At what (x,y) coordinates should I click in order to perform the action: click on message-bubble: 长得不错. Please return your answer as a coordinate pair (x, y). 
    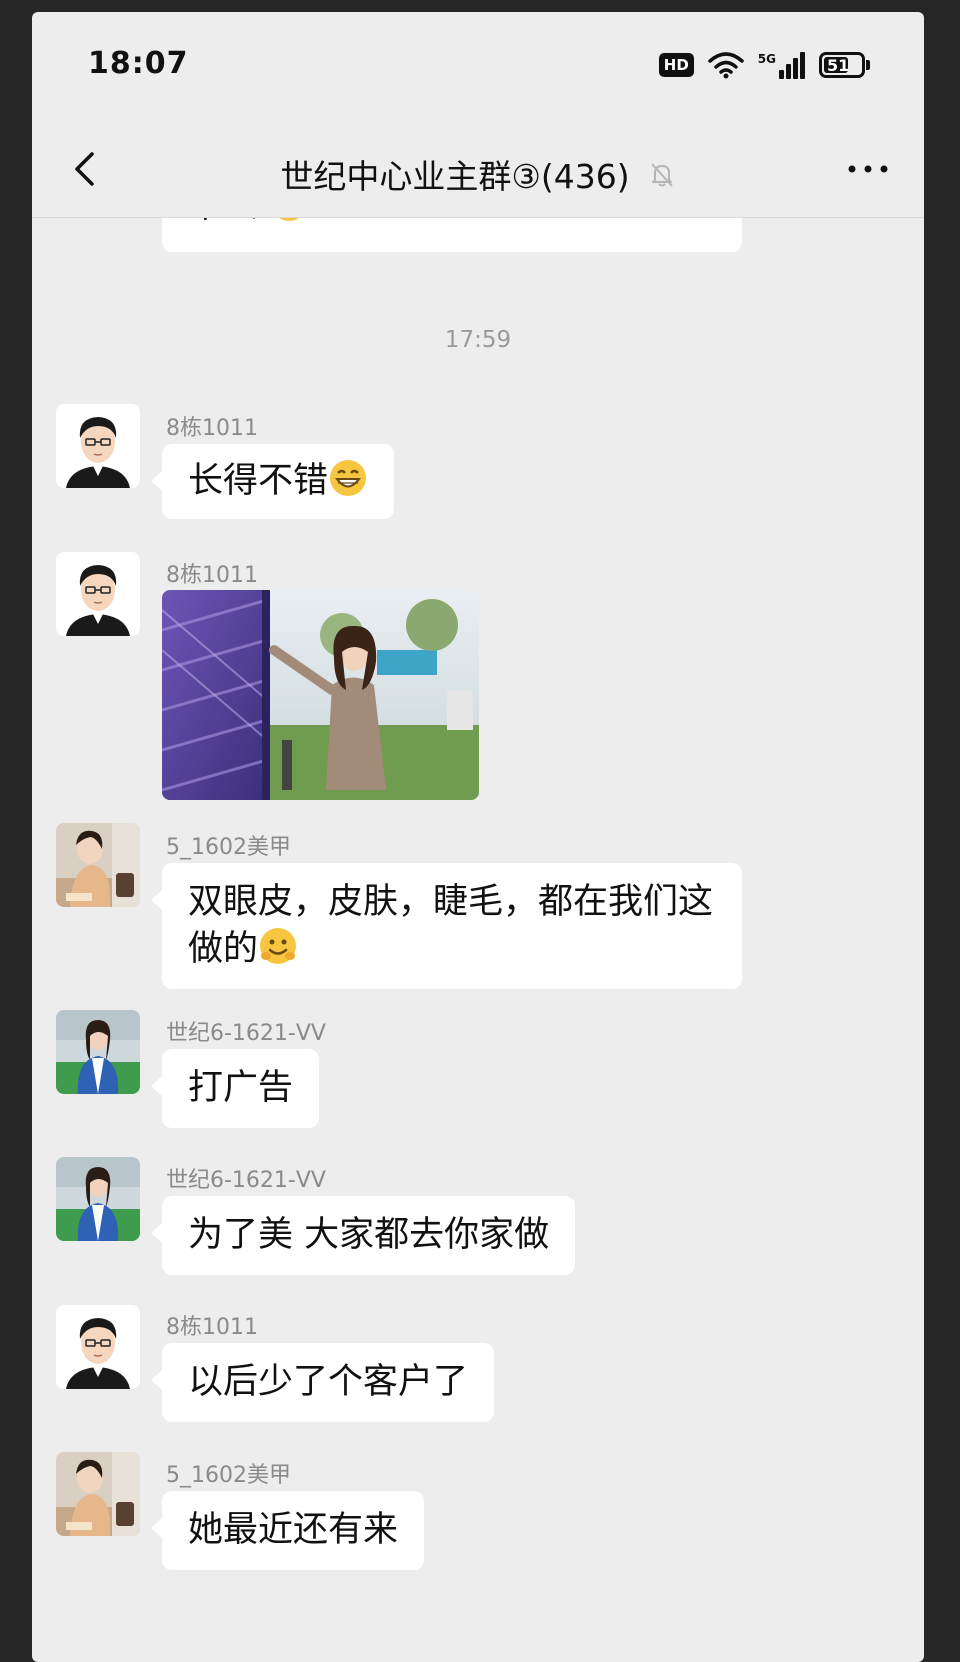
    Looking at the image, I should click on (272, 481).